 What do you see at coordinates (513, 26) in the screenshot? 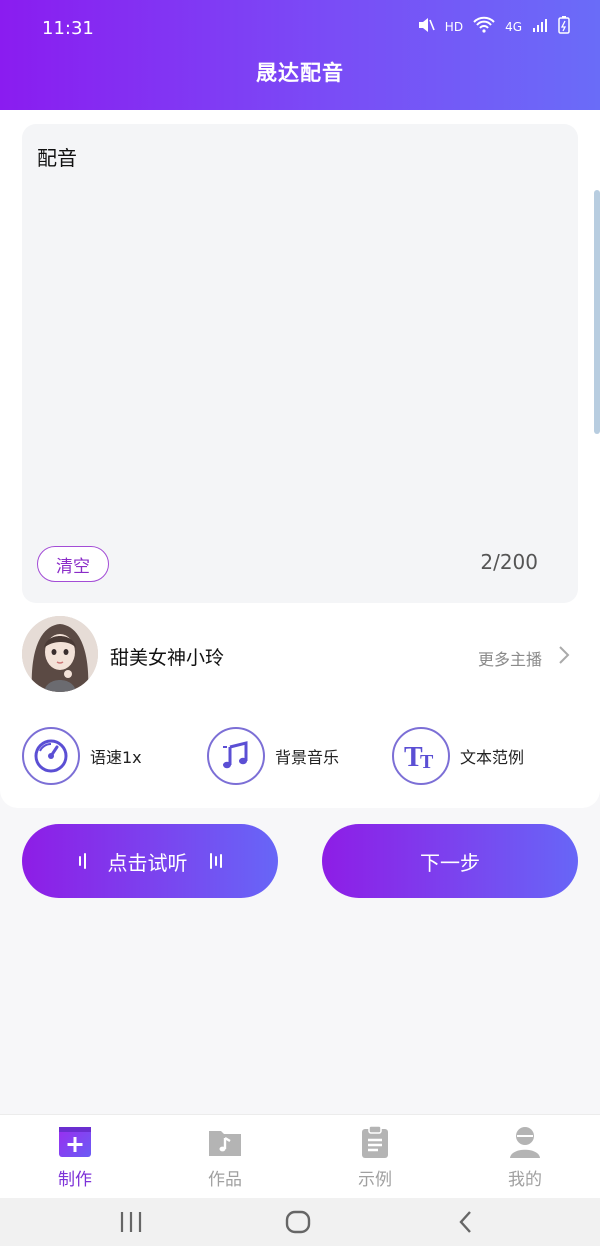
I see `network-type: 4G` at bounding box center [513, 26].